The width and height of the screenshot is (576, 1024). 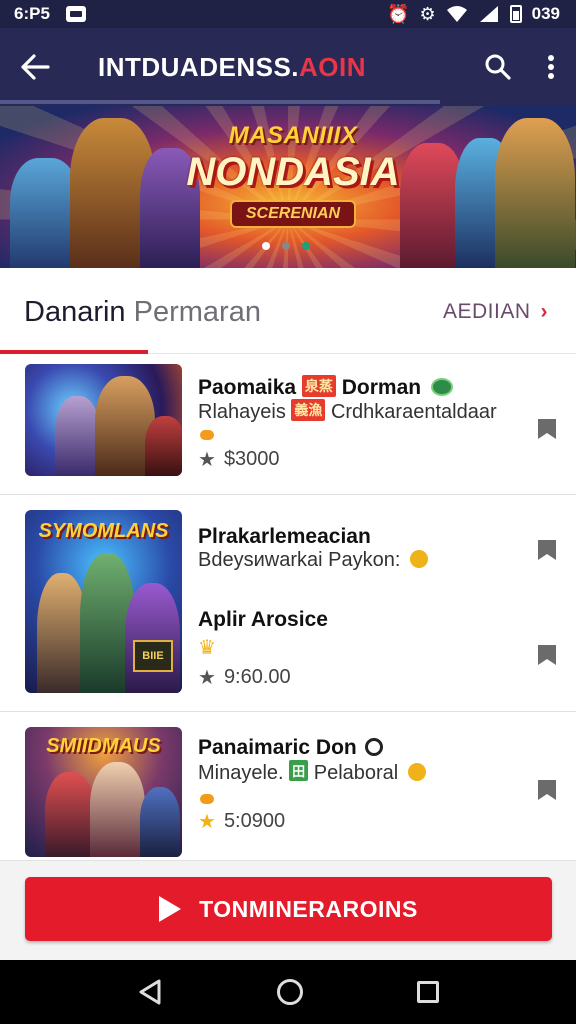 I want to click on section-tab-indicator, so click(x=74, y=352).